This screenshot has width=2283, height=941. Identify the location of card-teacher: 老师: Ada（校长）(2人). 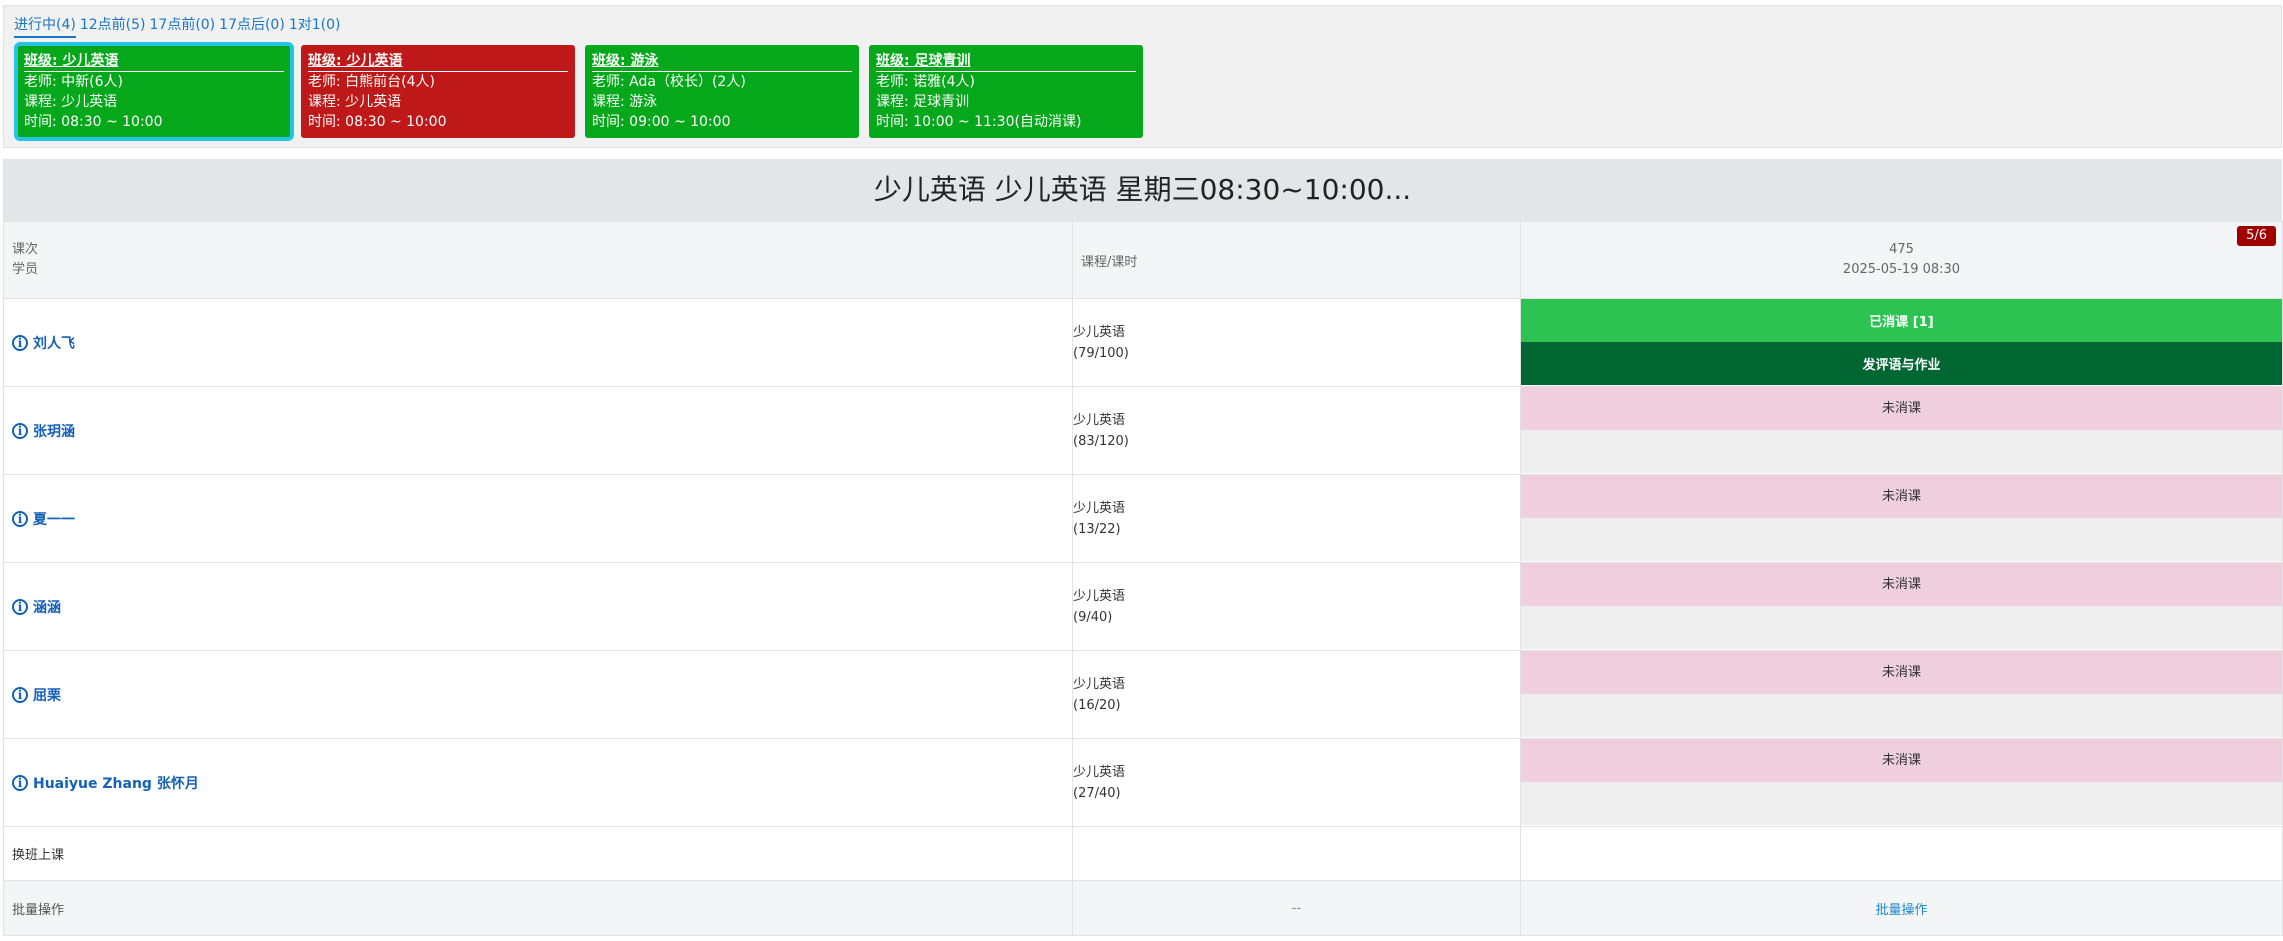
(669, 82).